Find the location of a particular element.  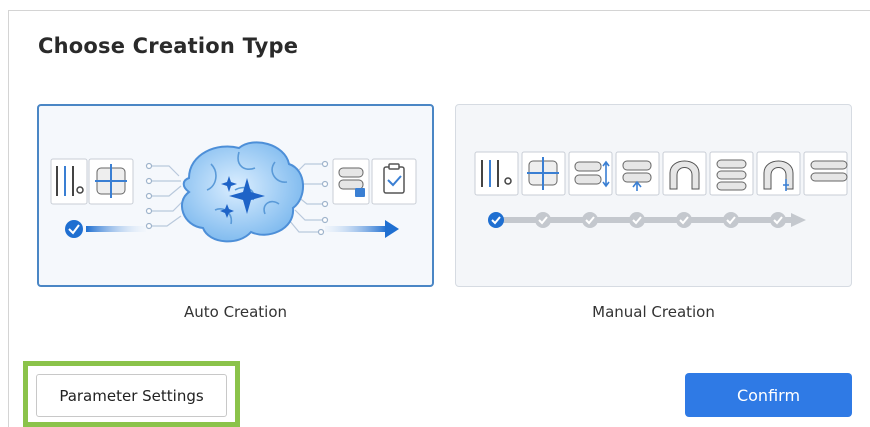

brain-icon is located at coordinates (243, 192).